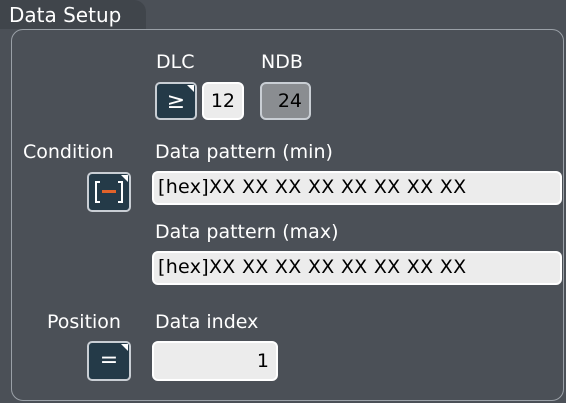 The width and height of the screenshot is (566, 403). What do you see at coordinates (262, 361) in the screenshot?
I see `data-index-value: 1` at bounding box center [262, 361].